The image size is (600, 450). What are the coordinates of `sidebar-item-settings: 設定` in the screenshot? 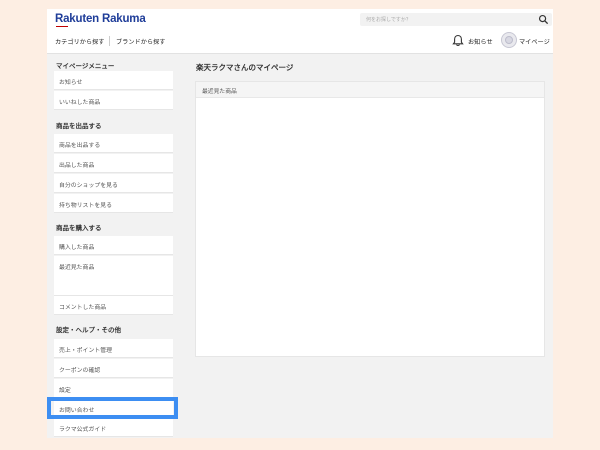 It's located at (113, 388).